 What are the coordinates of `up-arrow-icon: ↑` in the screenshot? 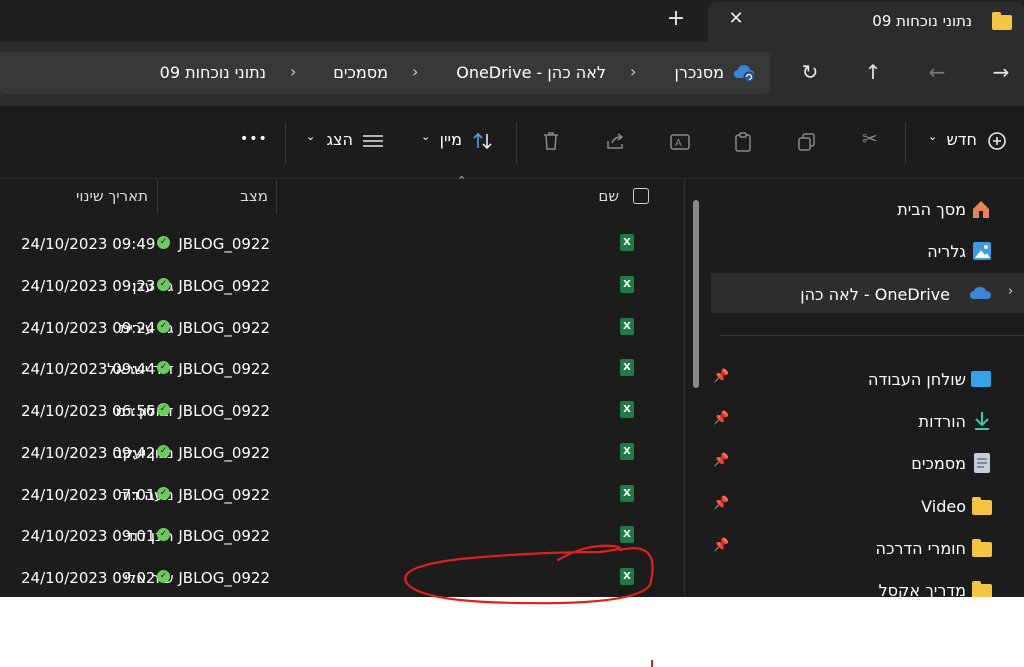 It's located at (873, 72).